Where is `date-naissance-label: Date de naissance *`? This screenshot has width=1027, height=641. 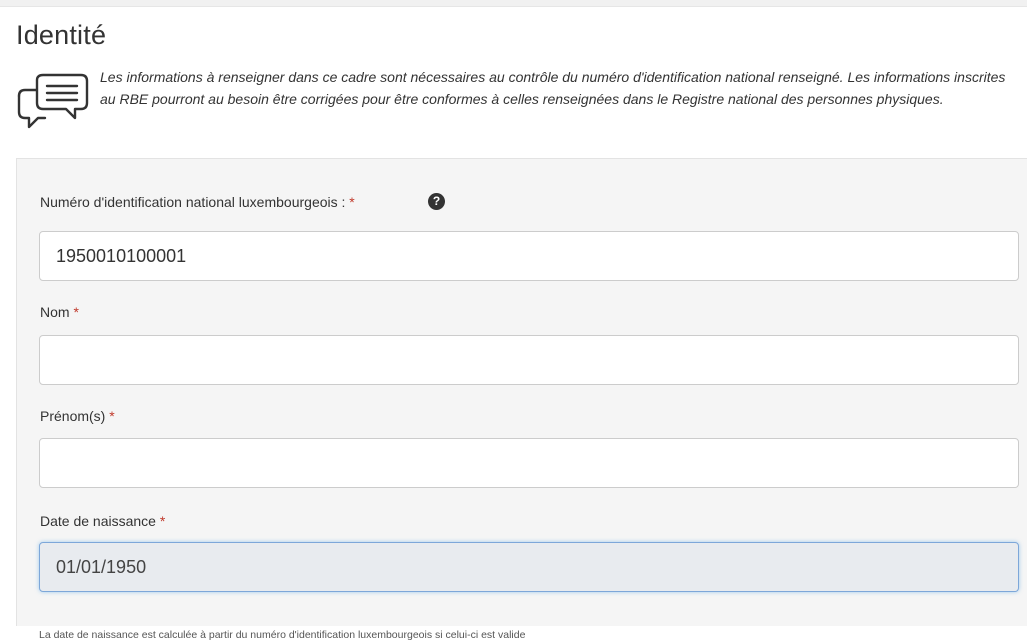 date-naissance-label: Date de naissance * is located at coordinates (102, 521).